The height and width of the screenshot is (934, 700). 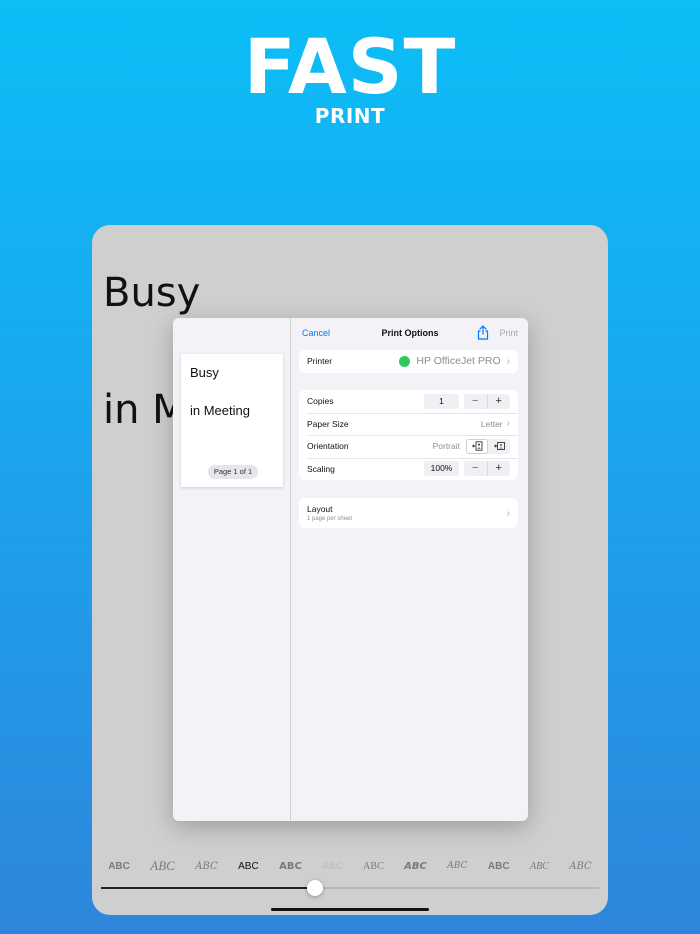 I want to click on promo-headline: FAST, so click(x=350, y=66).